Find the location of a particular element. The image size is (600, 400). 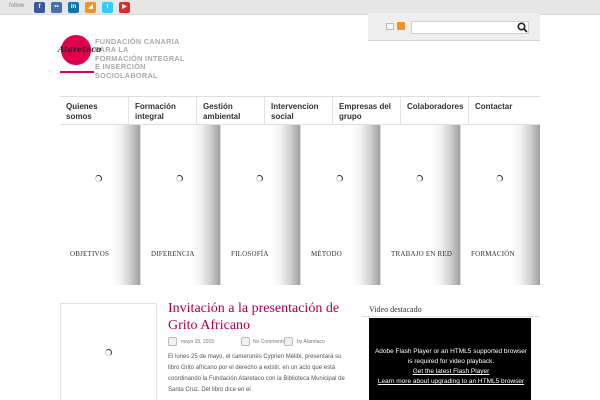

feature-panel-objetivos: OBJETIVOS is located at coordinates (100, 205).